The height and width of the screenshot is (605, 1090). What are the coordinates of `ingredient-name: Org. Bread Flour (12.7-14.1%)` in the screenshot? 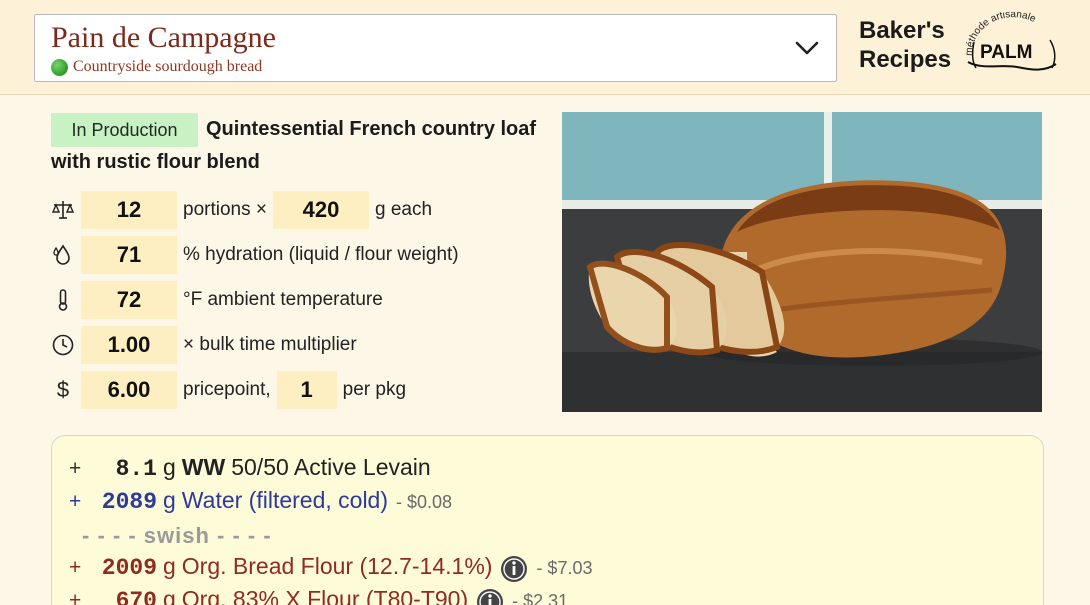 It's located at (337, 566).